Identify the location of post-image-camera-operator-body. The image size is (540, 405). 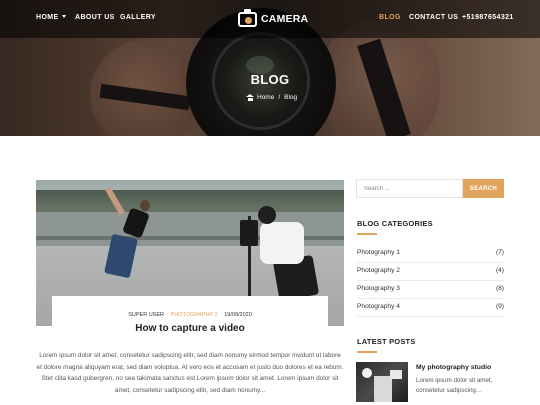
(282, 243).